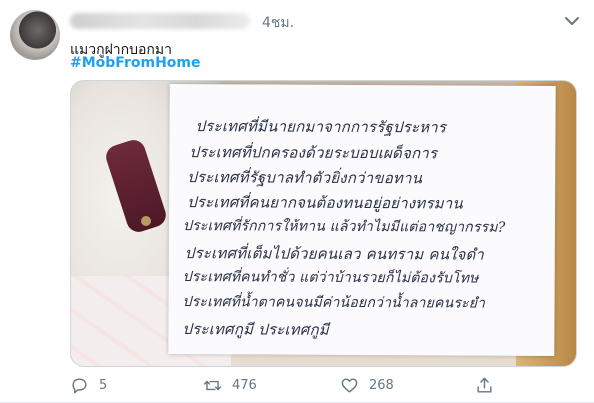 The image size is (594, 403). I want to click on reply-icon, so click(79, 386).